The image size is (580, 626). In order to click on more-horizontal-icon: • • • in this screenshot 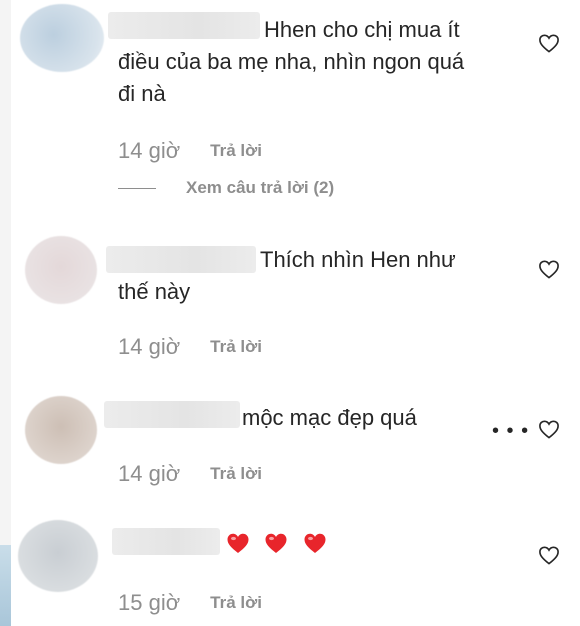, I will do `click(510, 431)`.